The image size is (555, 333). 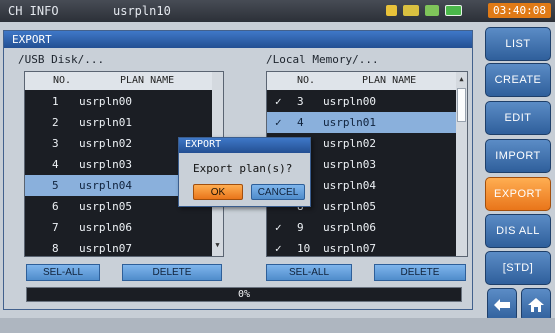 I want to click on status-icons, so click(x=424, y=10).